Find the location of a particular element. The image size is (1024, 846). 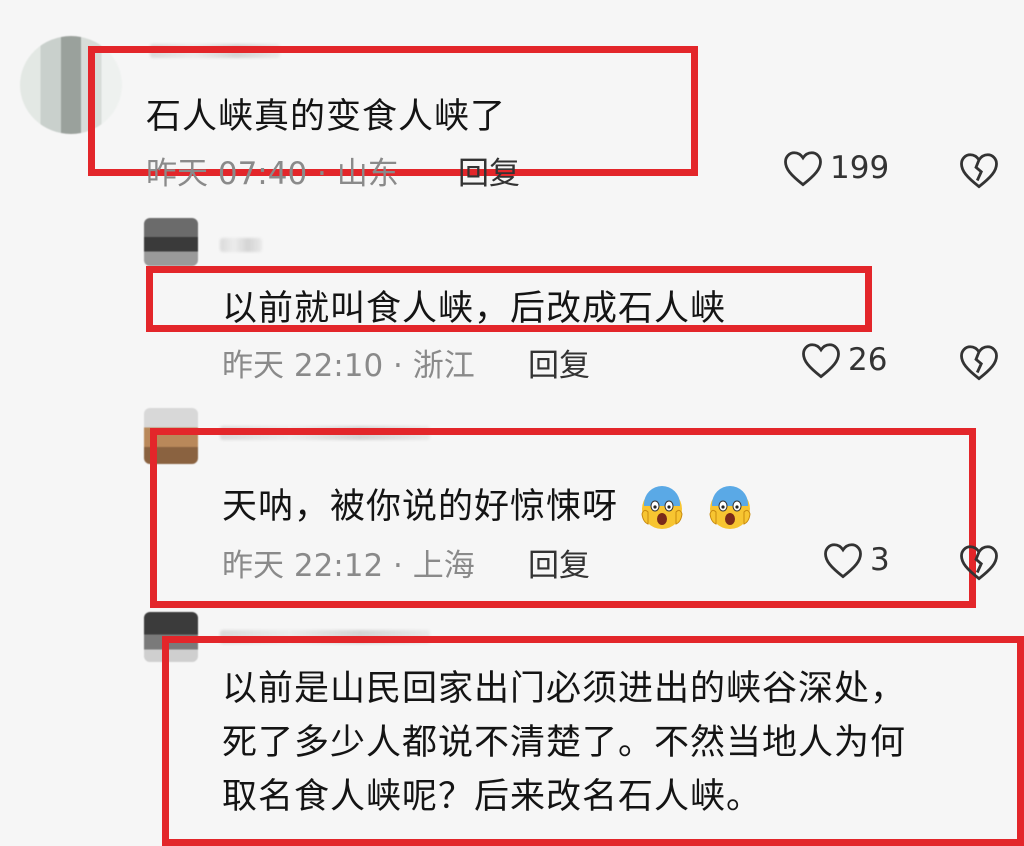

avatar is located at coordinates (171, 242).